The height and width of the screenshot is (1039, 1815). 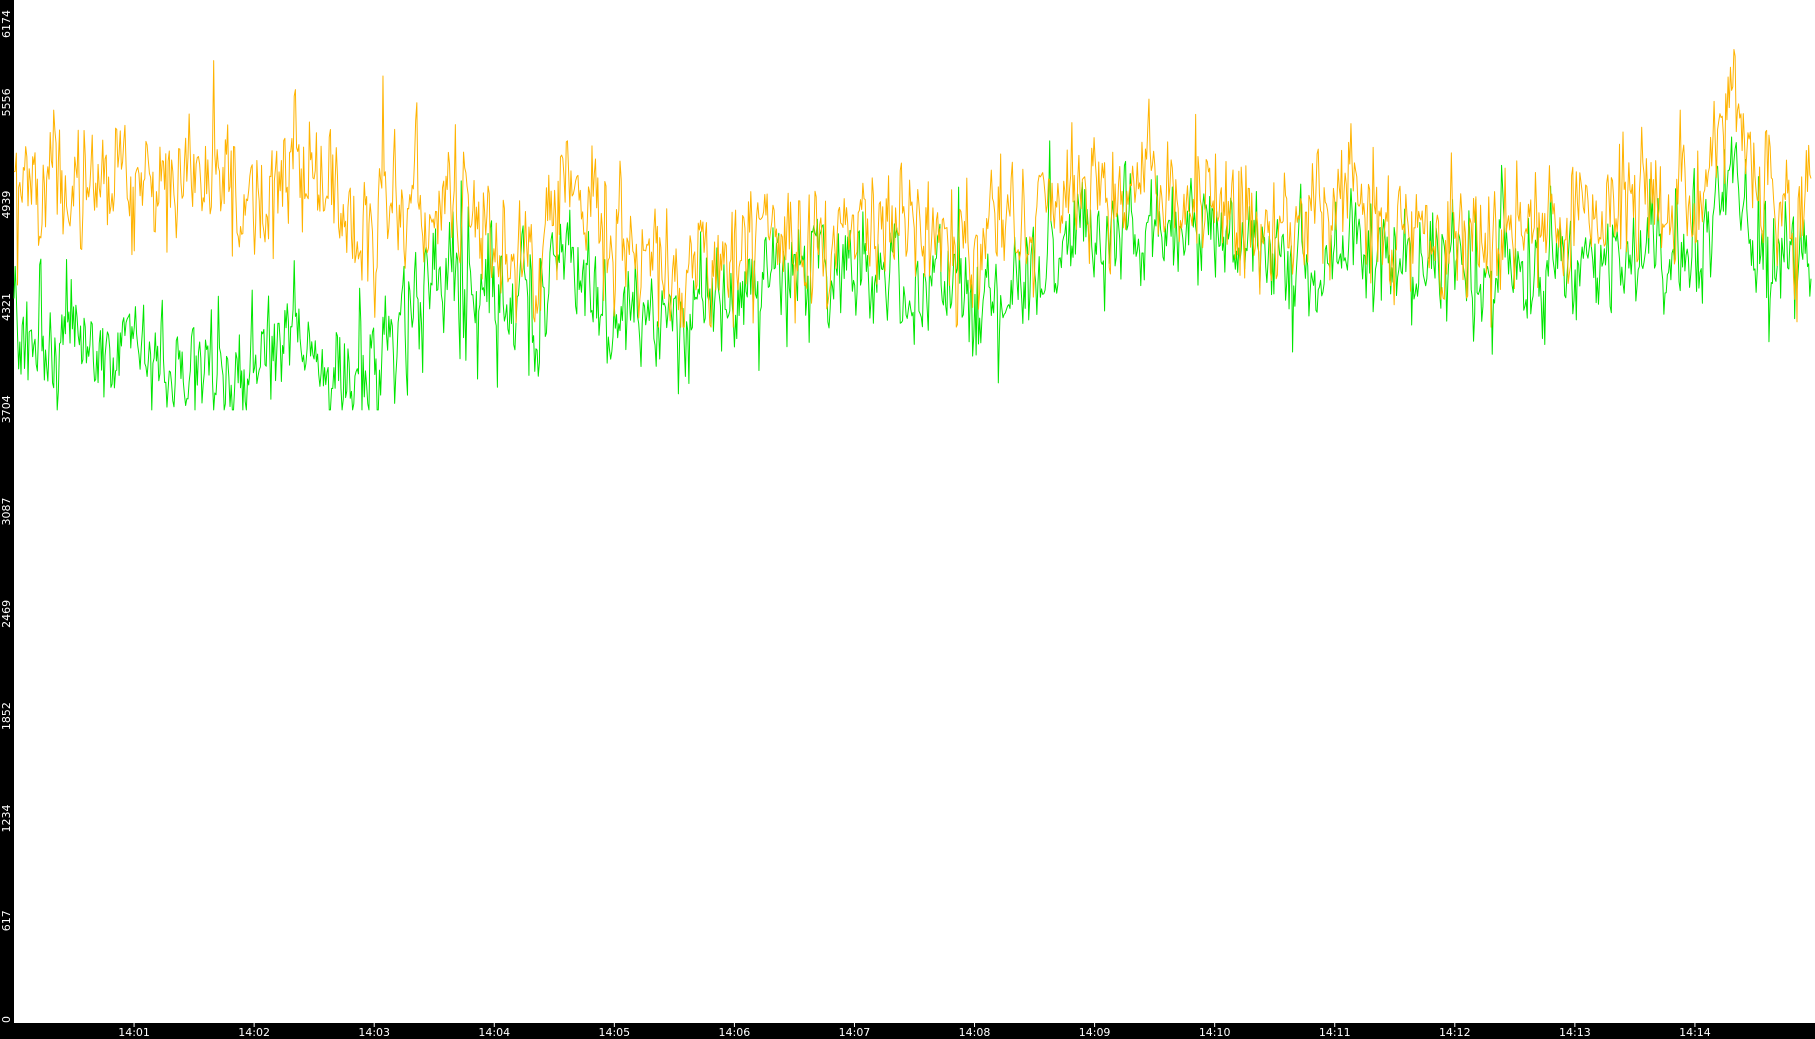 I want to click on y-tick-label: 6174, so click(x=6, y=24).